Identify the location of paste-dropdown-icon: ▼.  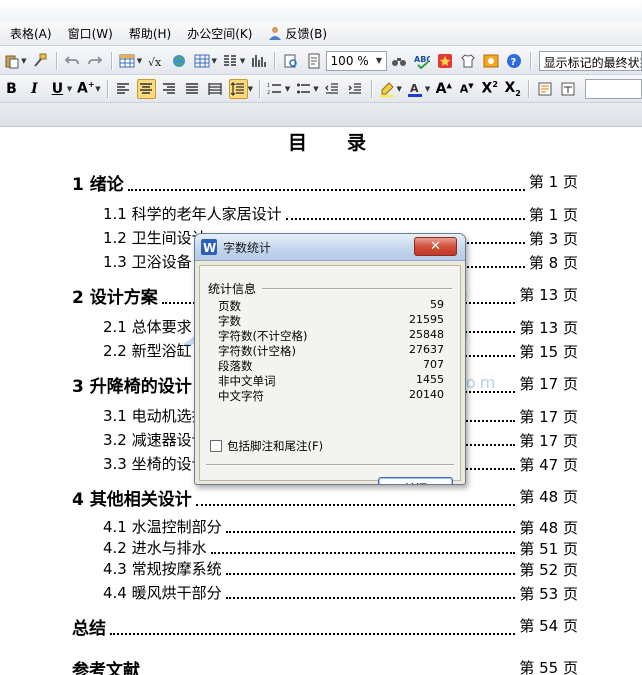
(23, 61).